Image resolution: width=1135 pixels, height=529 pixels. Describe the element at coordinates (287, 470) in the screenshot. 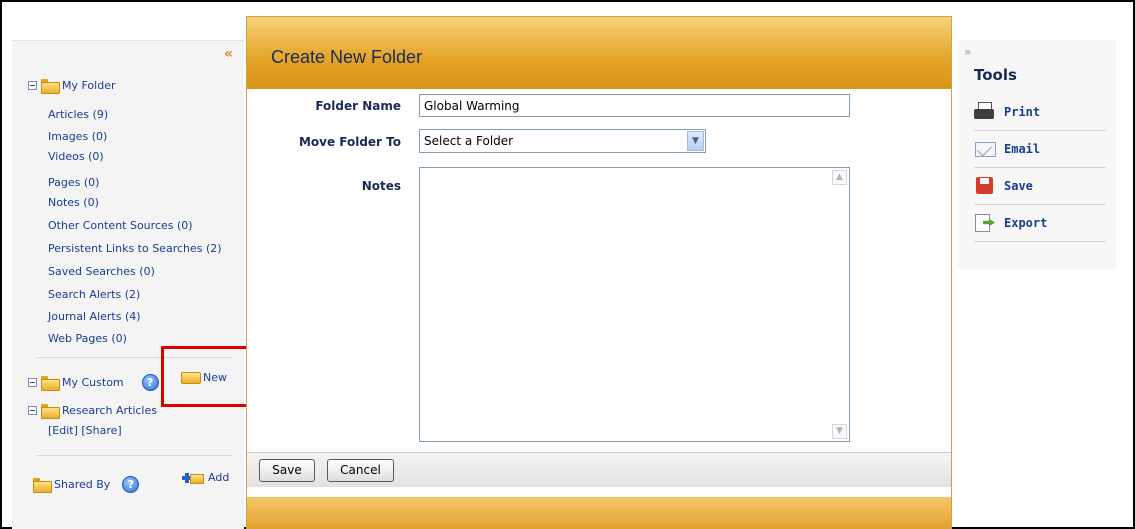

I see `save-button: Save` at that location.